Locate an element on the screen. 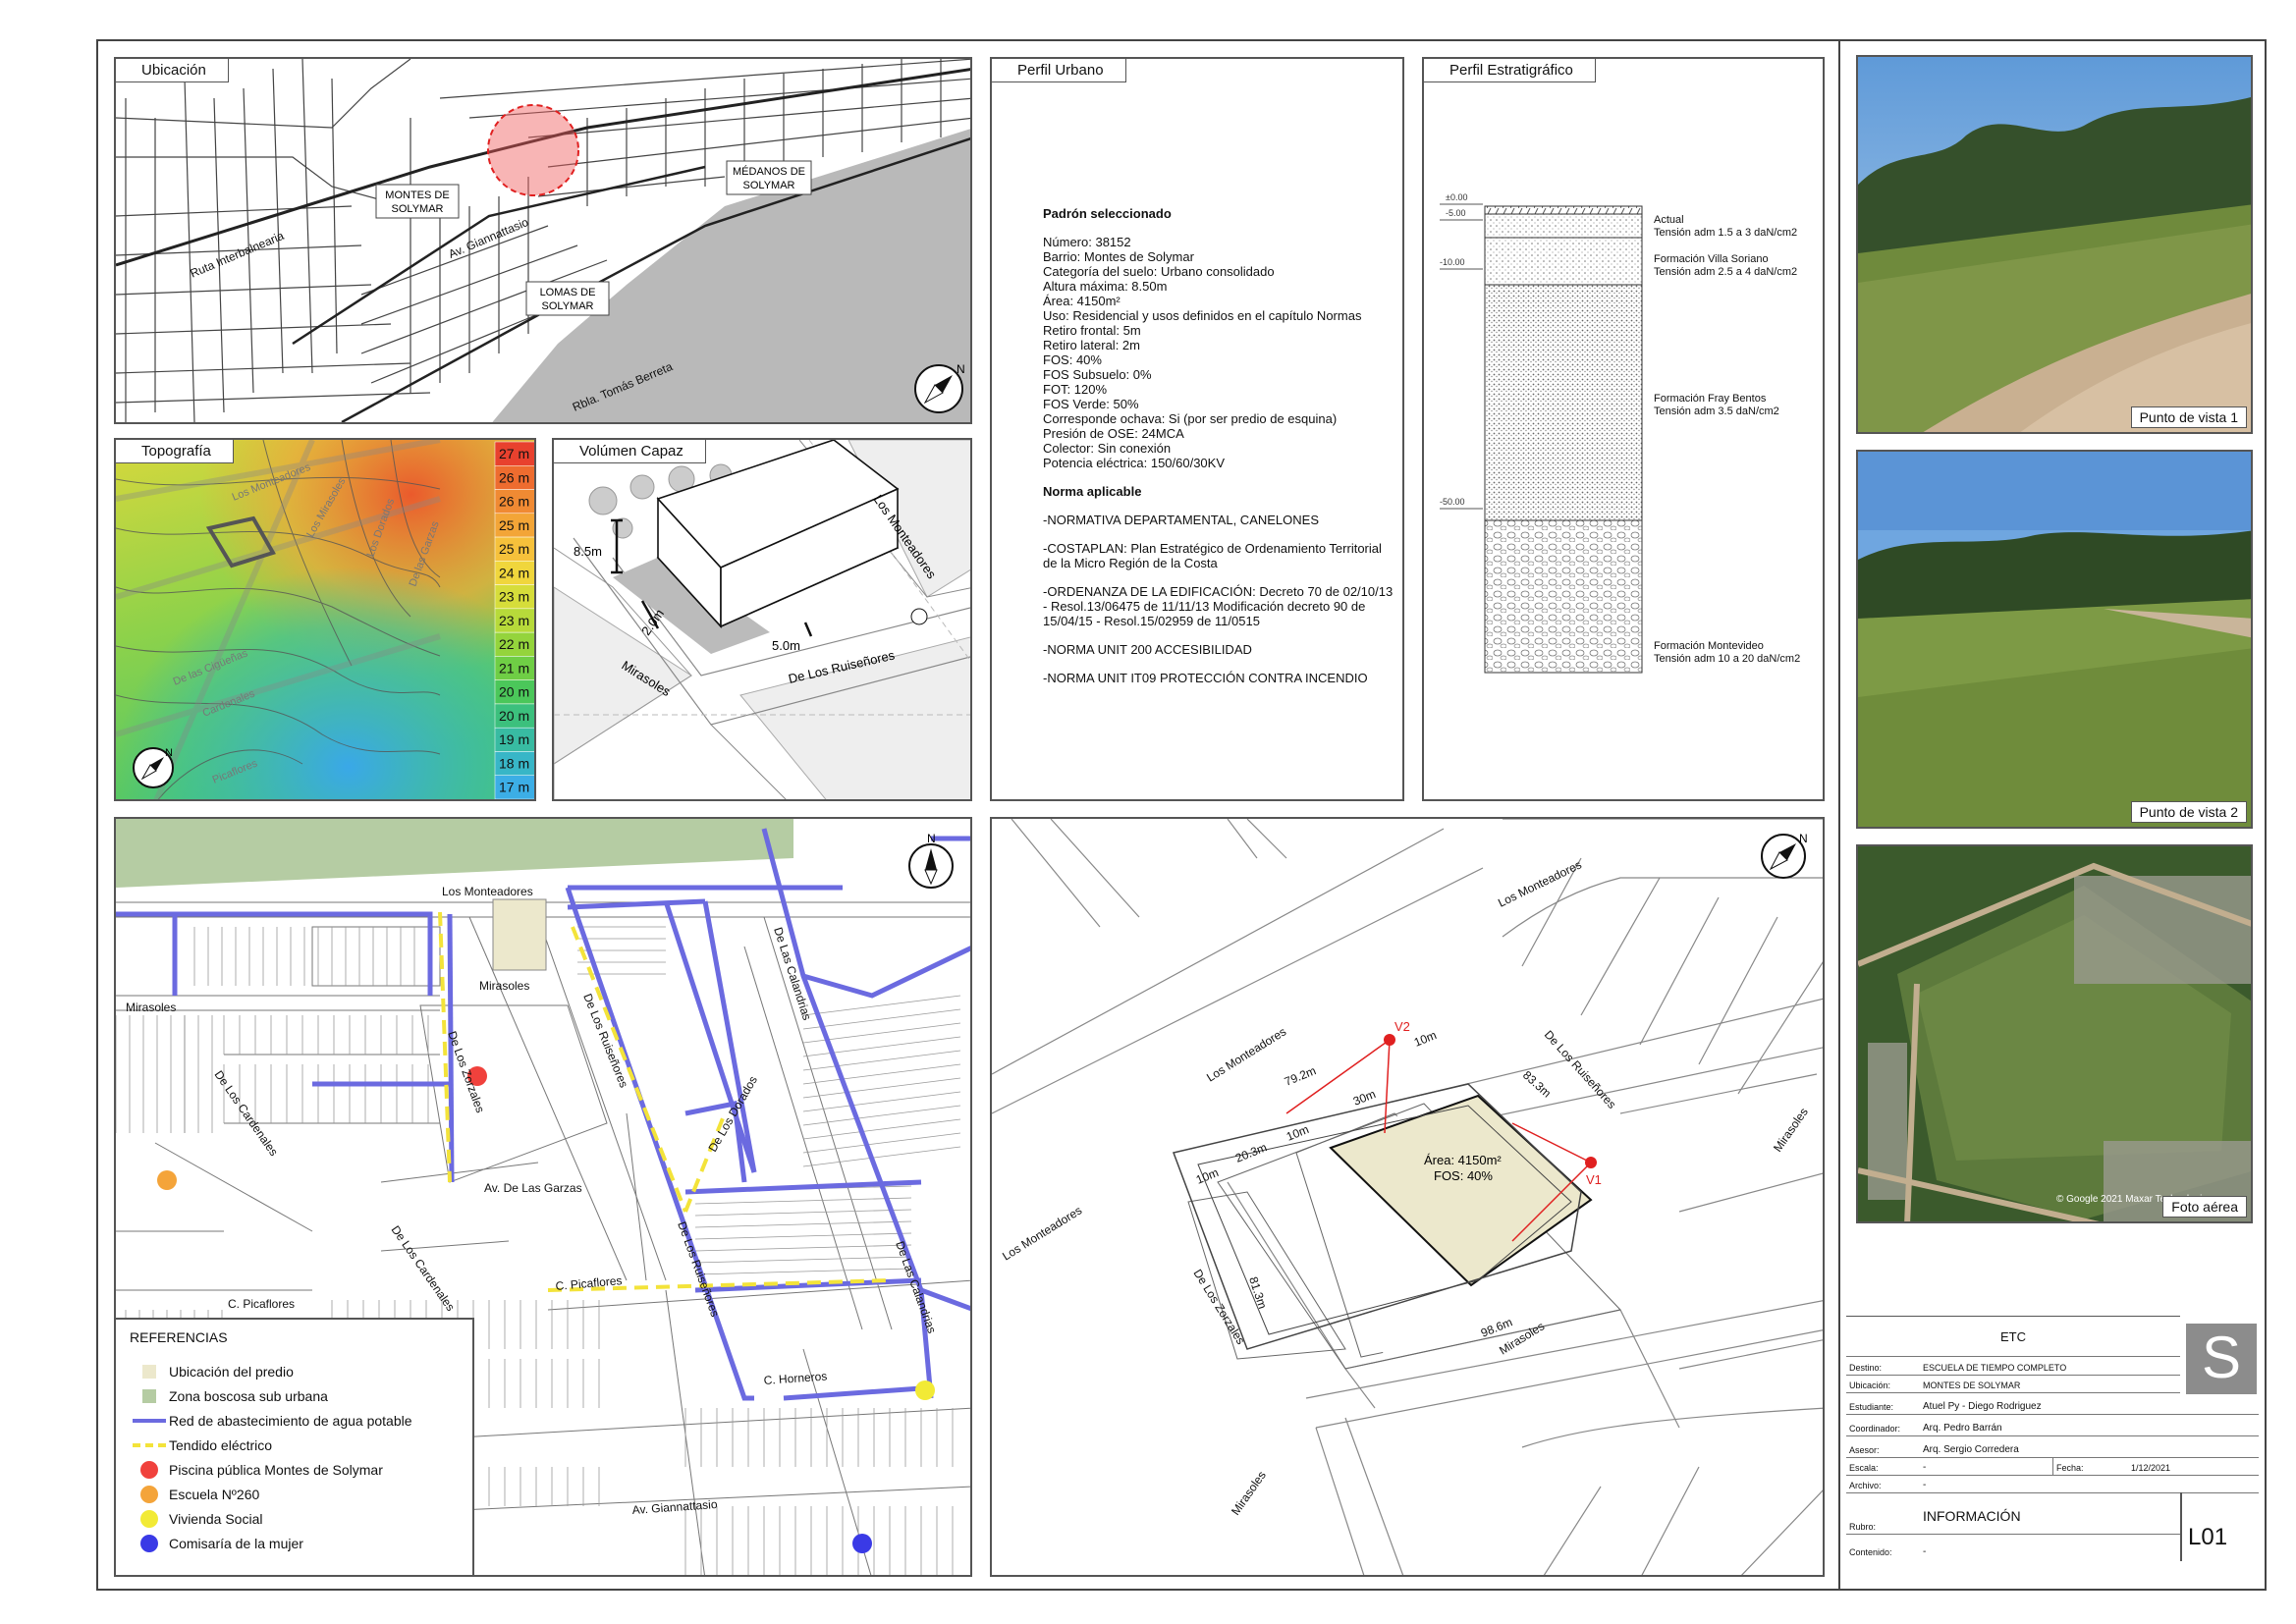  padron-line: Barrio: Montes de Solymar is located at coordinates (1118, 256).